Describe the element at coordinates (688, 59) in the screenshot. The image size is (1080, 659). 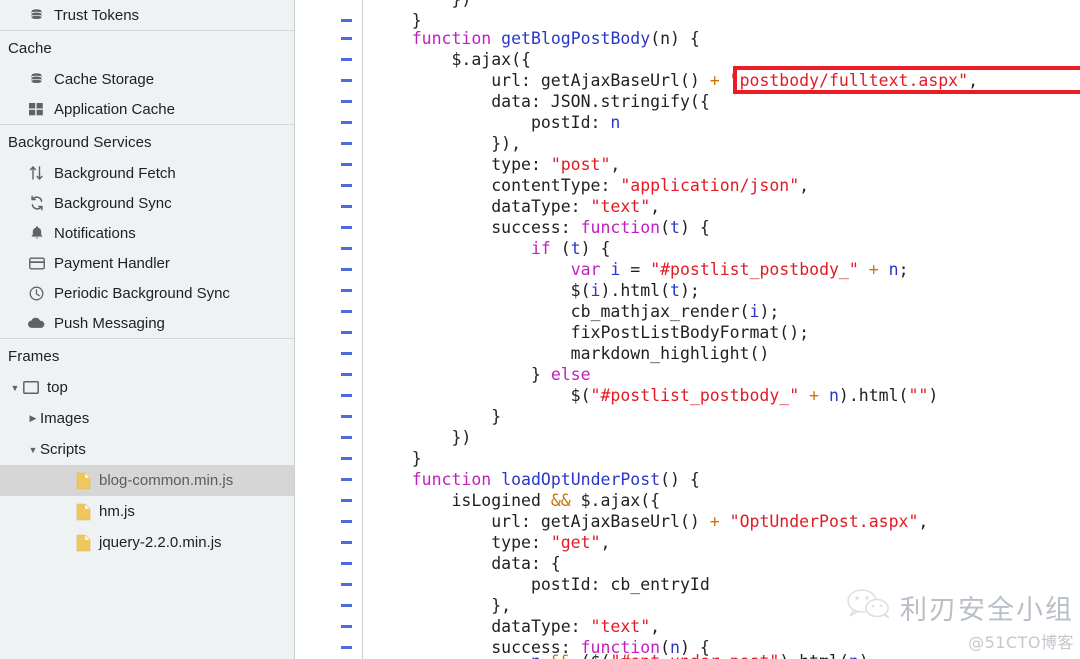
I see `code-line: $.ajax({` at that location.